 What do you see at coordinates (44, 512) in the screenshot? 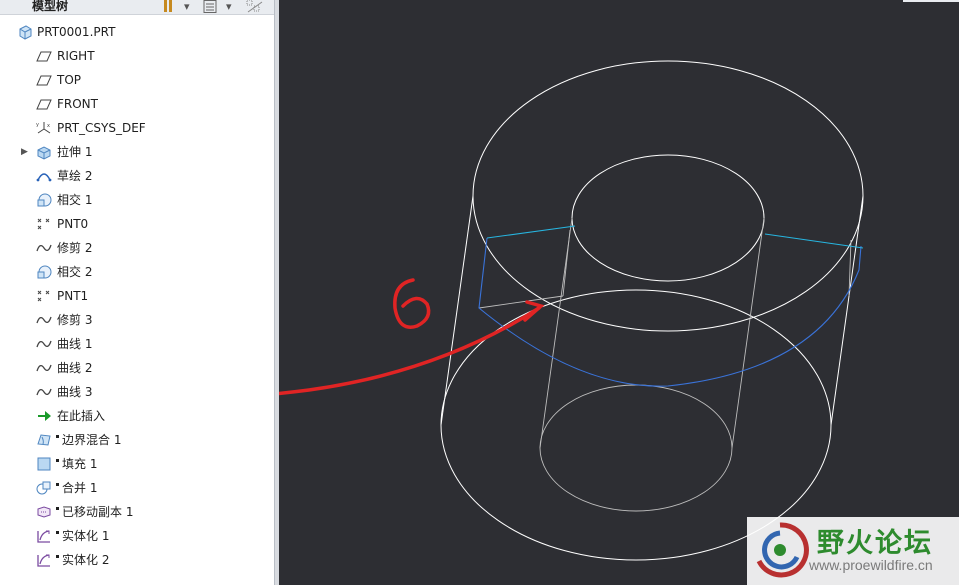
I see `moved-copy-icon` at bounding box center [44, 512].